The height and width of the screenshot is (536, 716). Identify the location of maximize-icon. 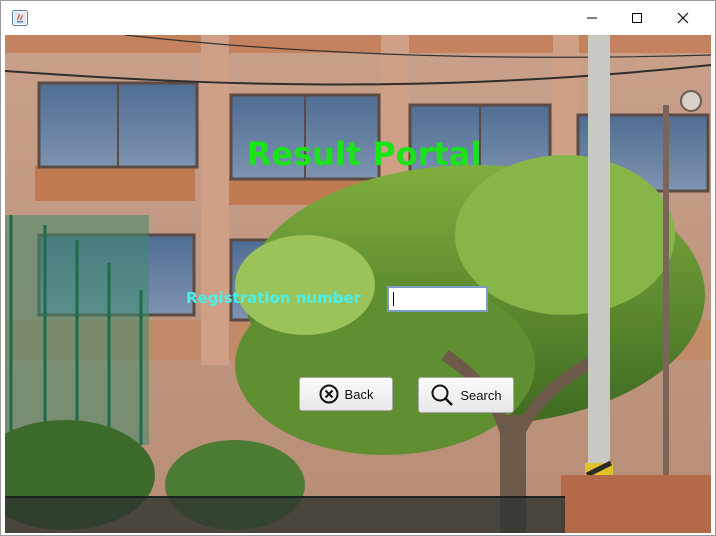
(637, 18).